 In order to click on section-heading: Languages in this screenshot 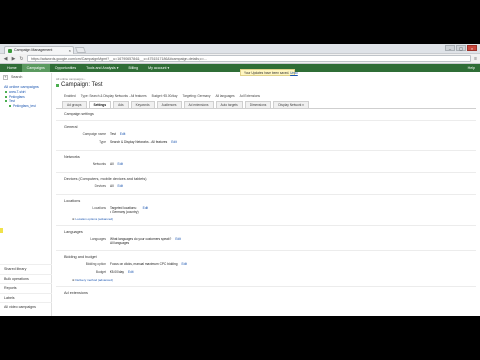, I will do `click(73, 232)`.